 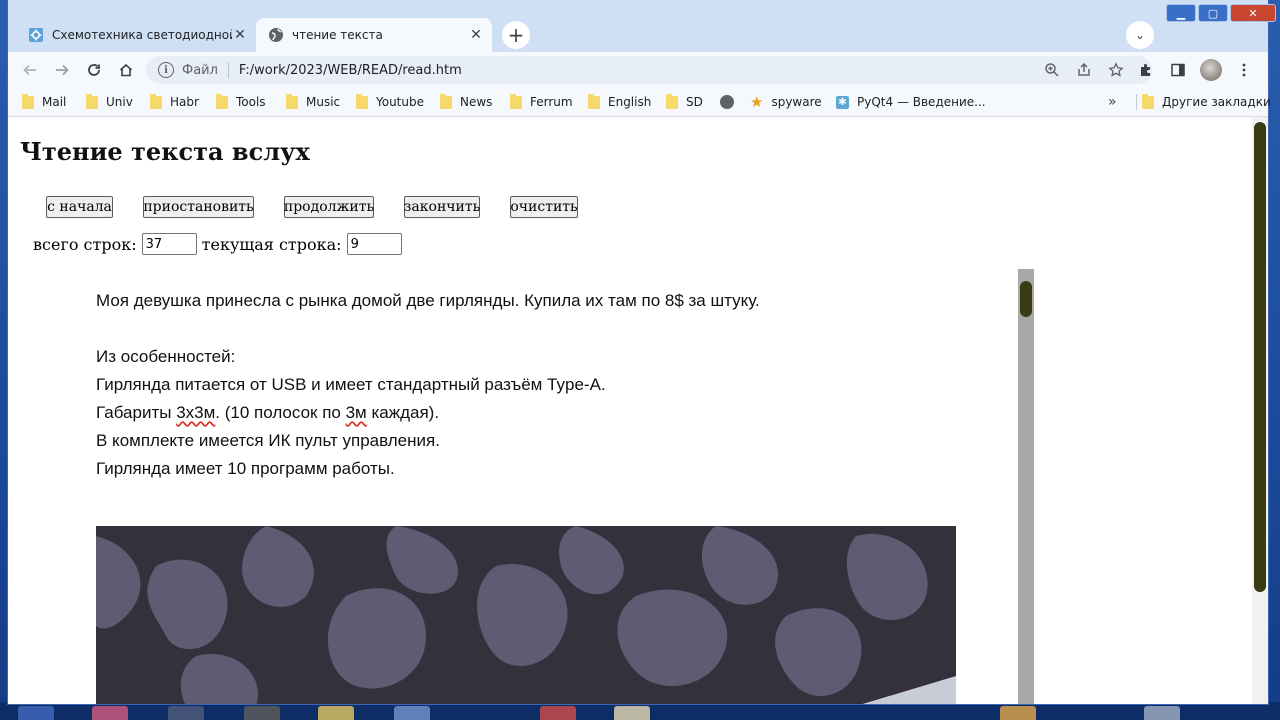 What do you see at coordinates (1260, 357) in the screenshot?
I see `page-scroll-thumb` at bounding box center [1260, 357].